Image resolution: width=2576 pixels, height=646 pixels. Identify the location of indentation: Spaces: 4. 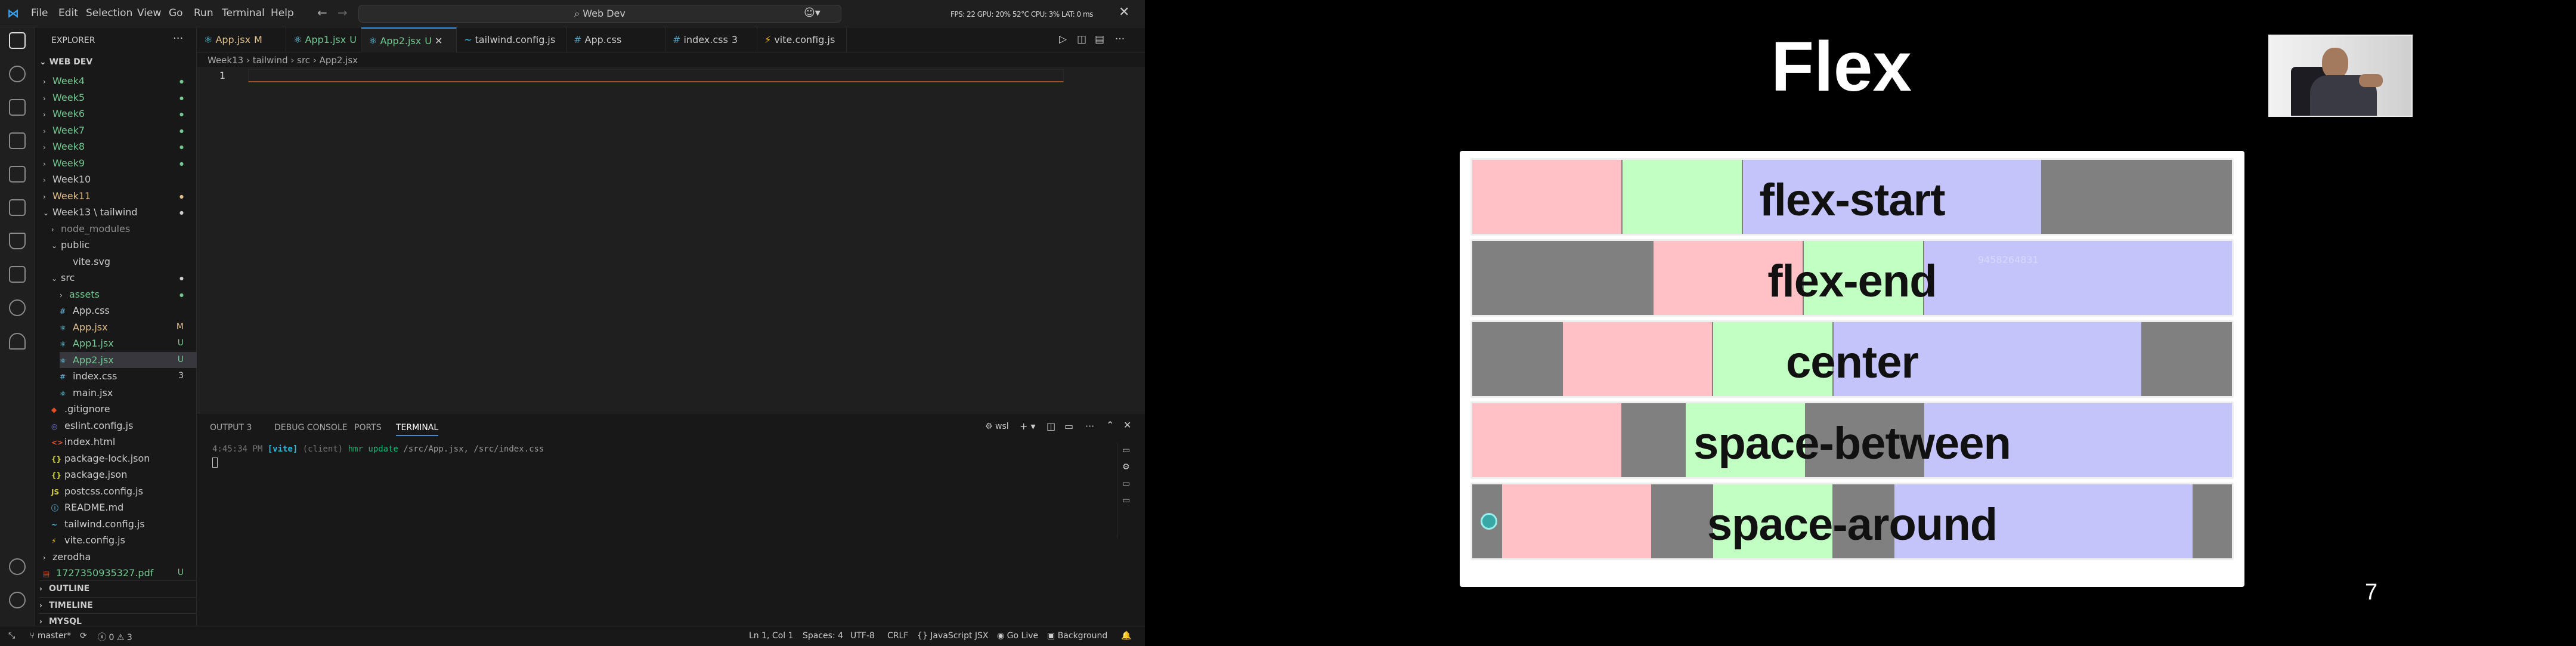
(823, 636).